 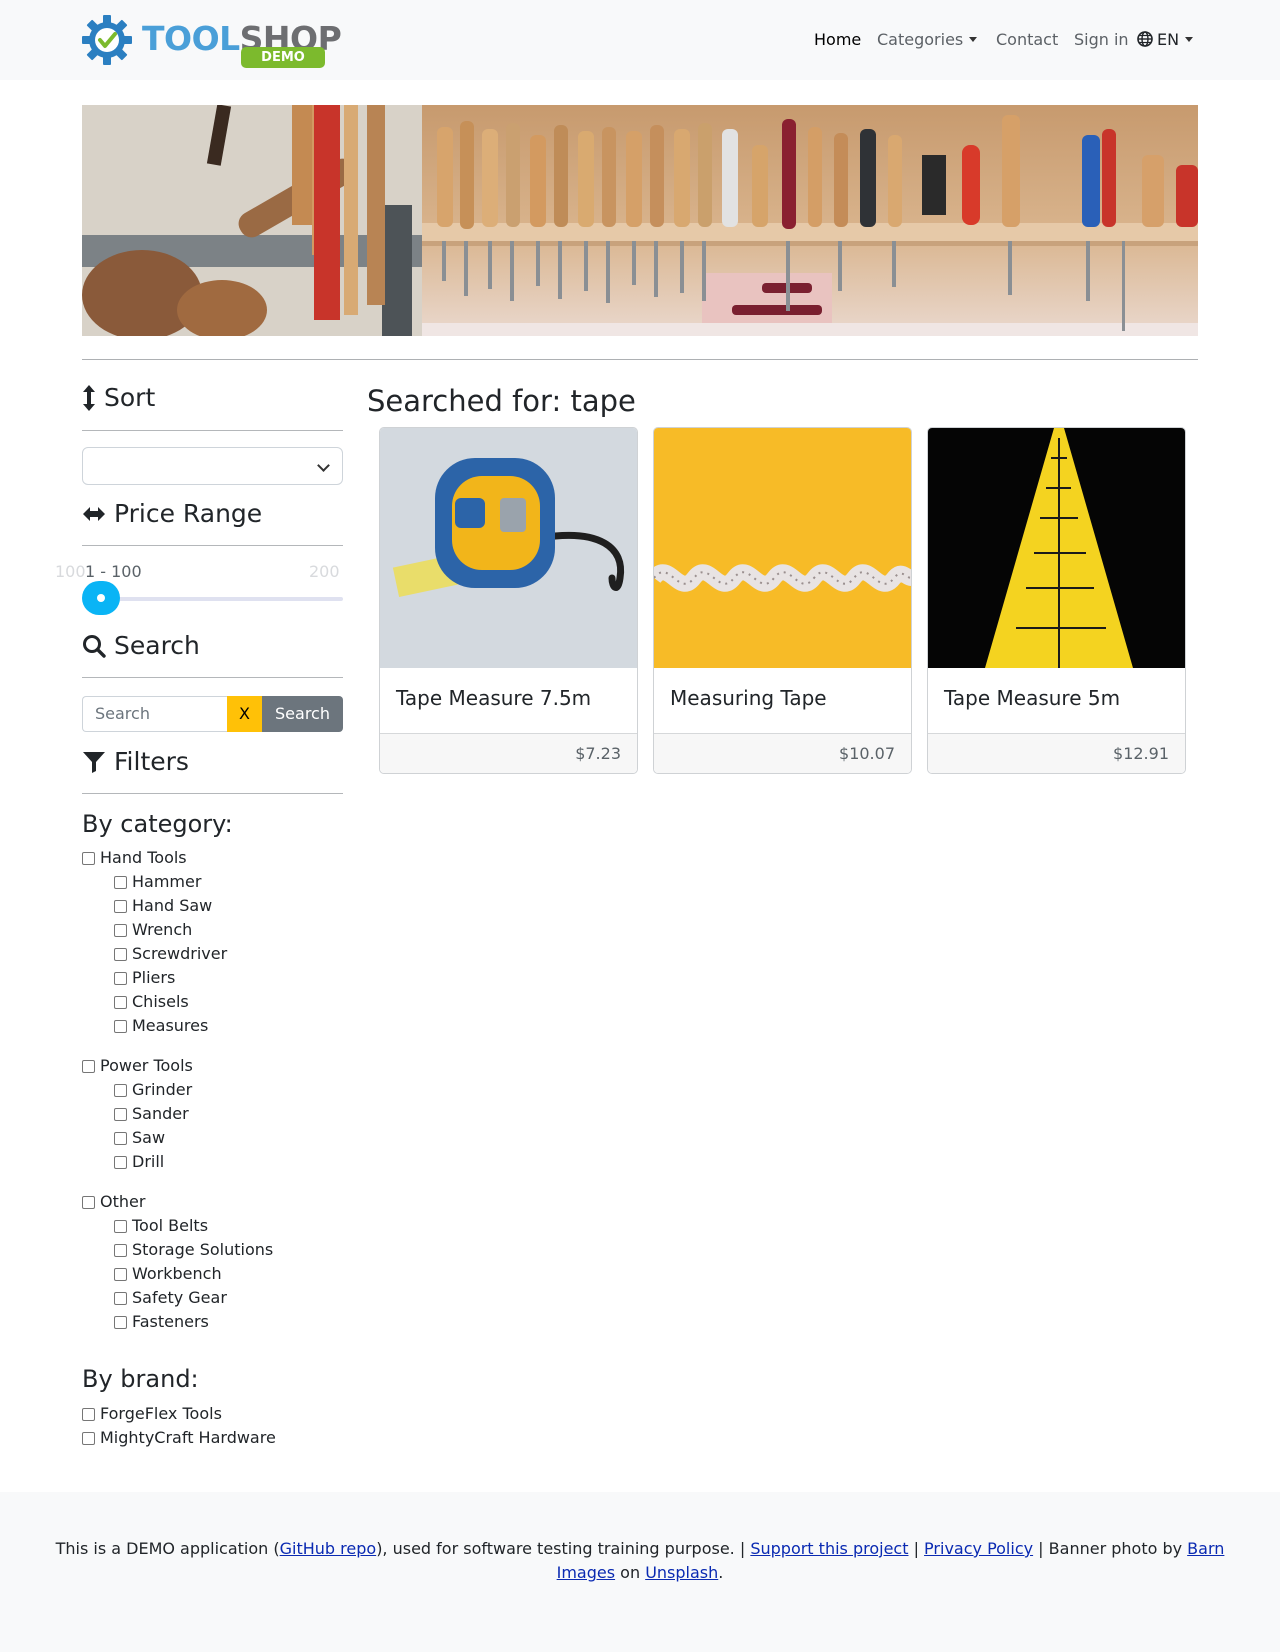 I want to click on unsplash-link: Unsplash, so click(x=681, y=1572).